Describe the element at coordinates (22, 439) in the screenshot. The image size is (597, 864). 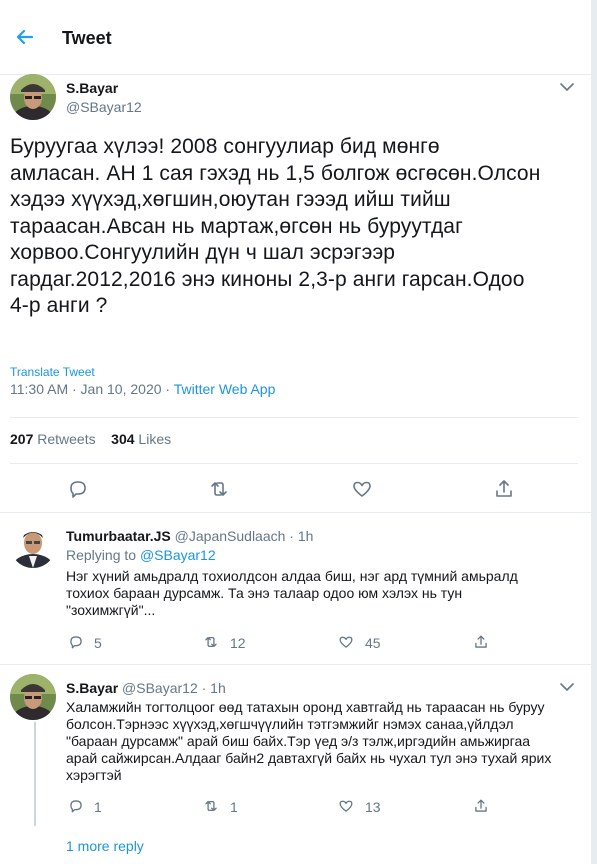
I see `retweets-count: 207` at that location.